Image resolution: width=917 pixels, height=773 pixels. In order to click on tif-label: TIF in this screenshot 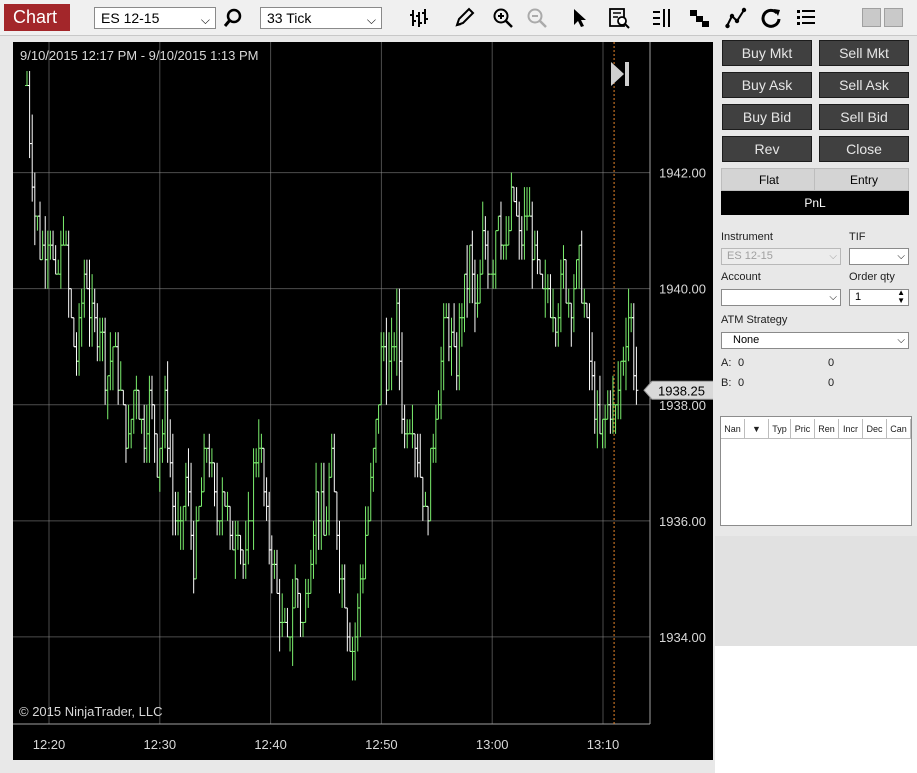, I will do `click(857, 237)`.